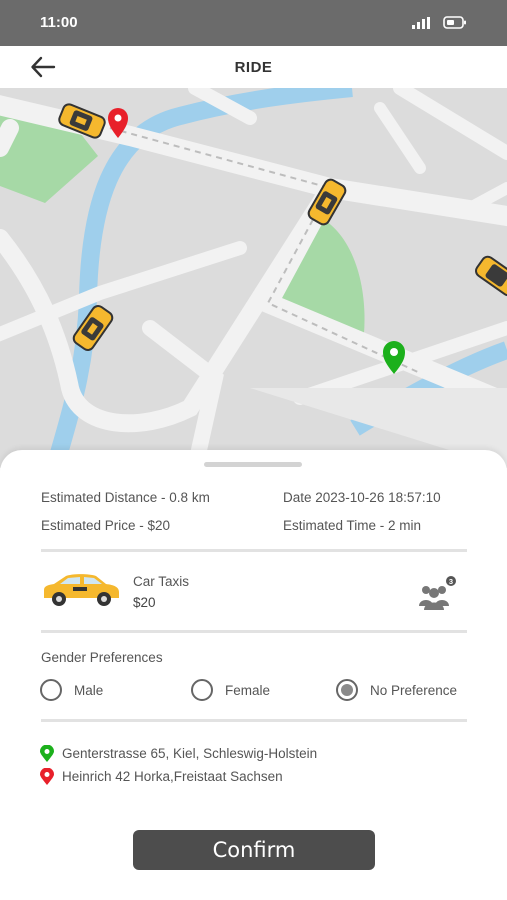 Image resolution: width=507 pixels, height=900 pixels. What do you see at coordinates (172, 776) in the screenshot?
I see `dropoff-address-text: Heinrich 42 Horka,Freistaat Sachsen` at bounding box center [172, 776].